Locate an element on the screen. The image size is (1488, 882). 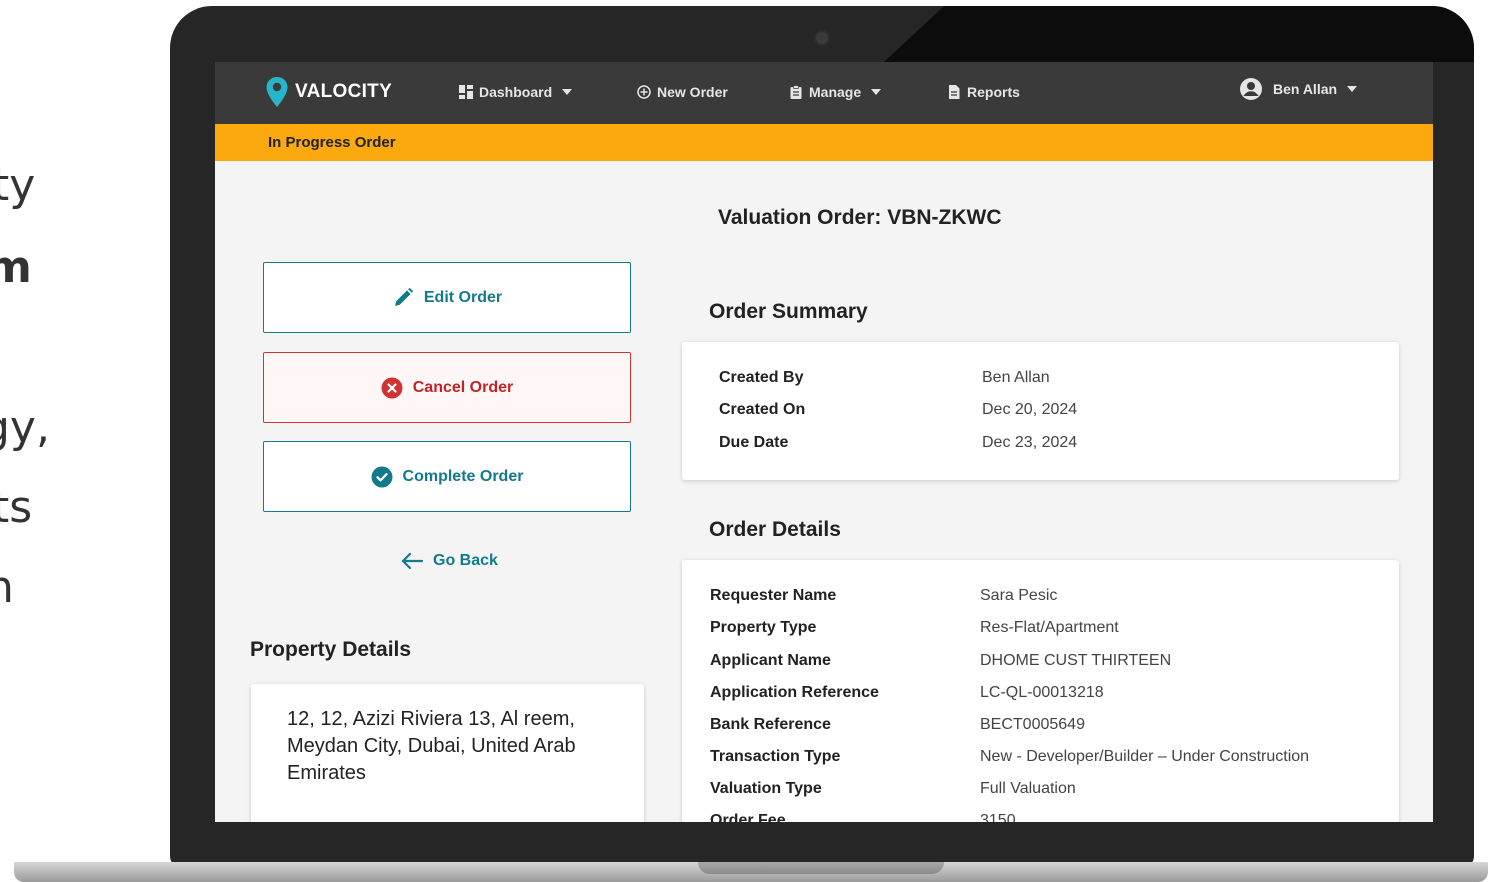
summary-row: Created By is located at coordinates (761, 378).